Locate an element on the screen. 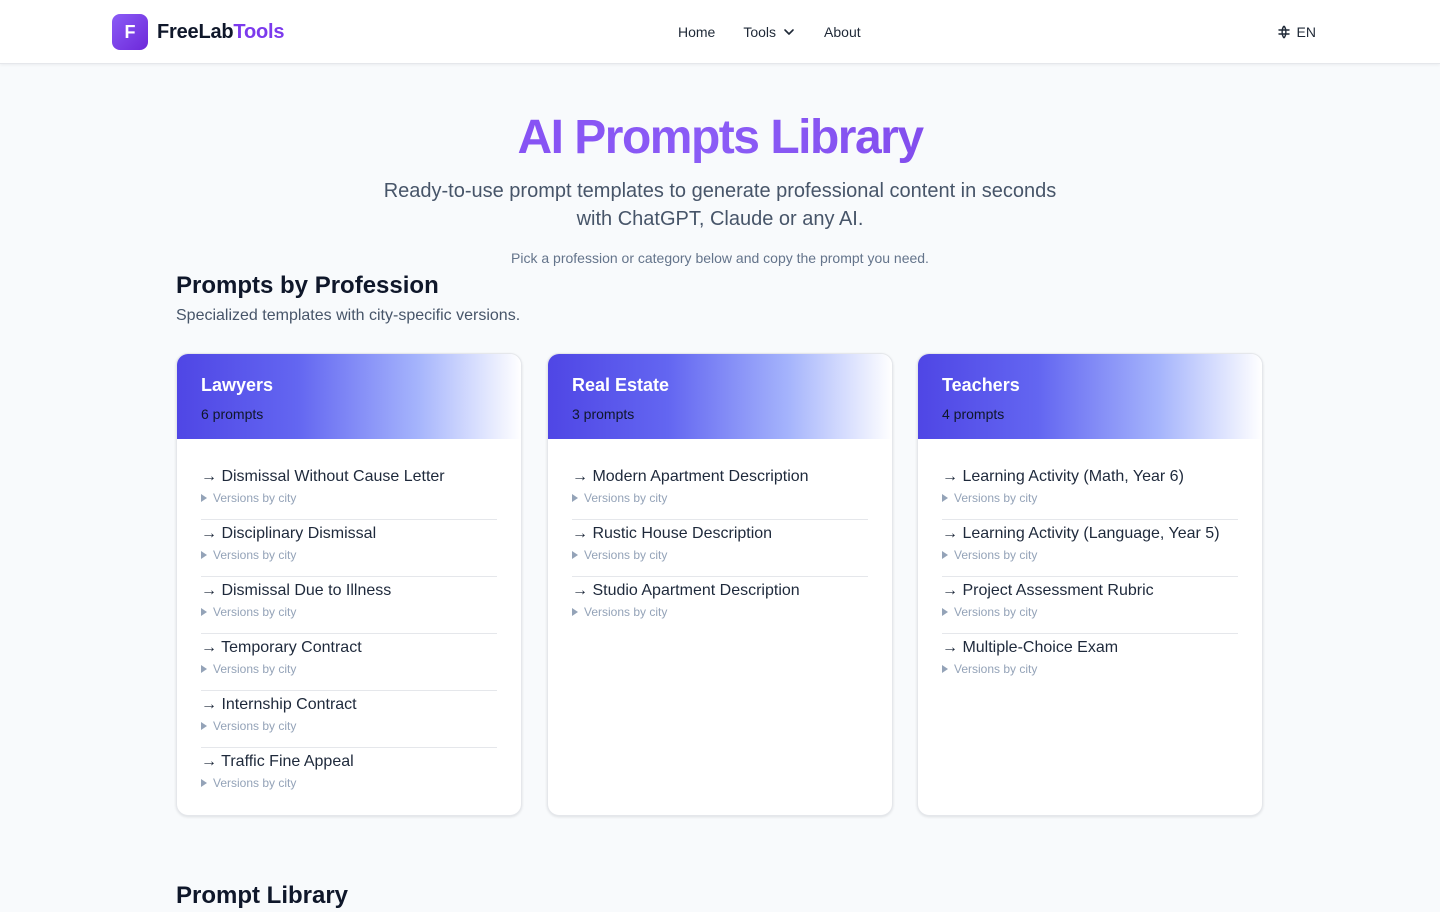  brand-logo-link: F FreeLabTools is located at coordinates (198, 32).